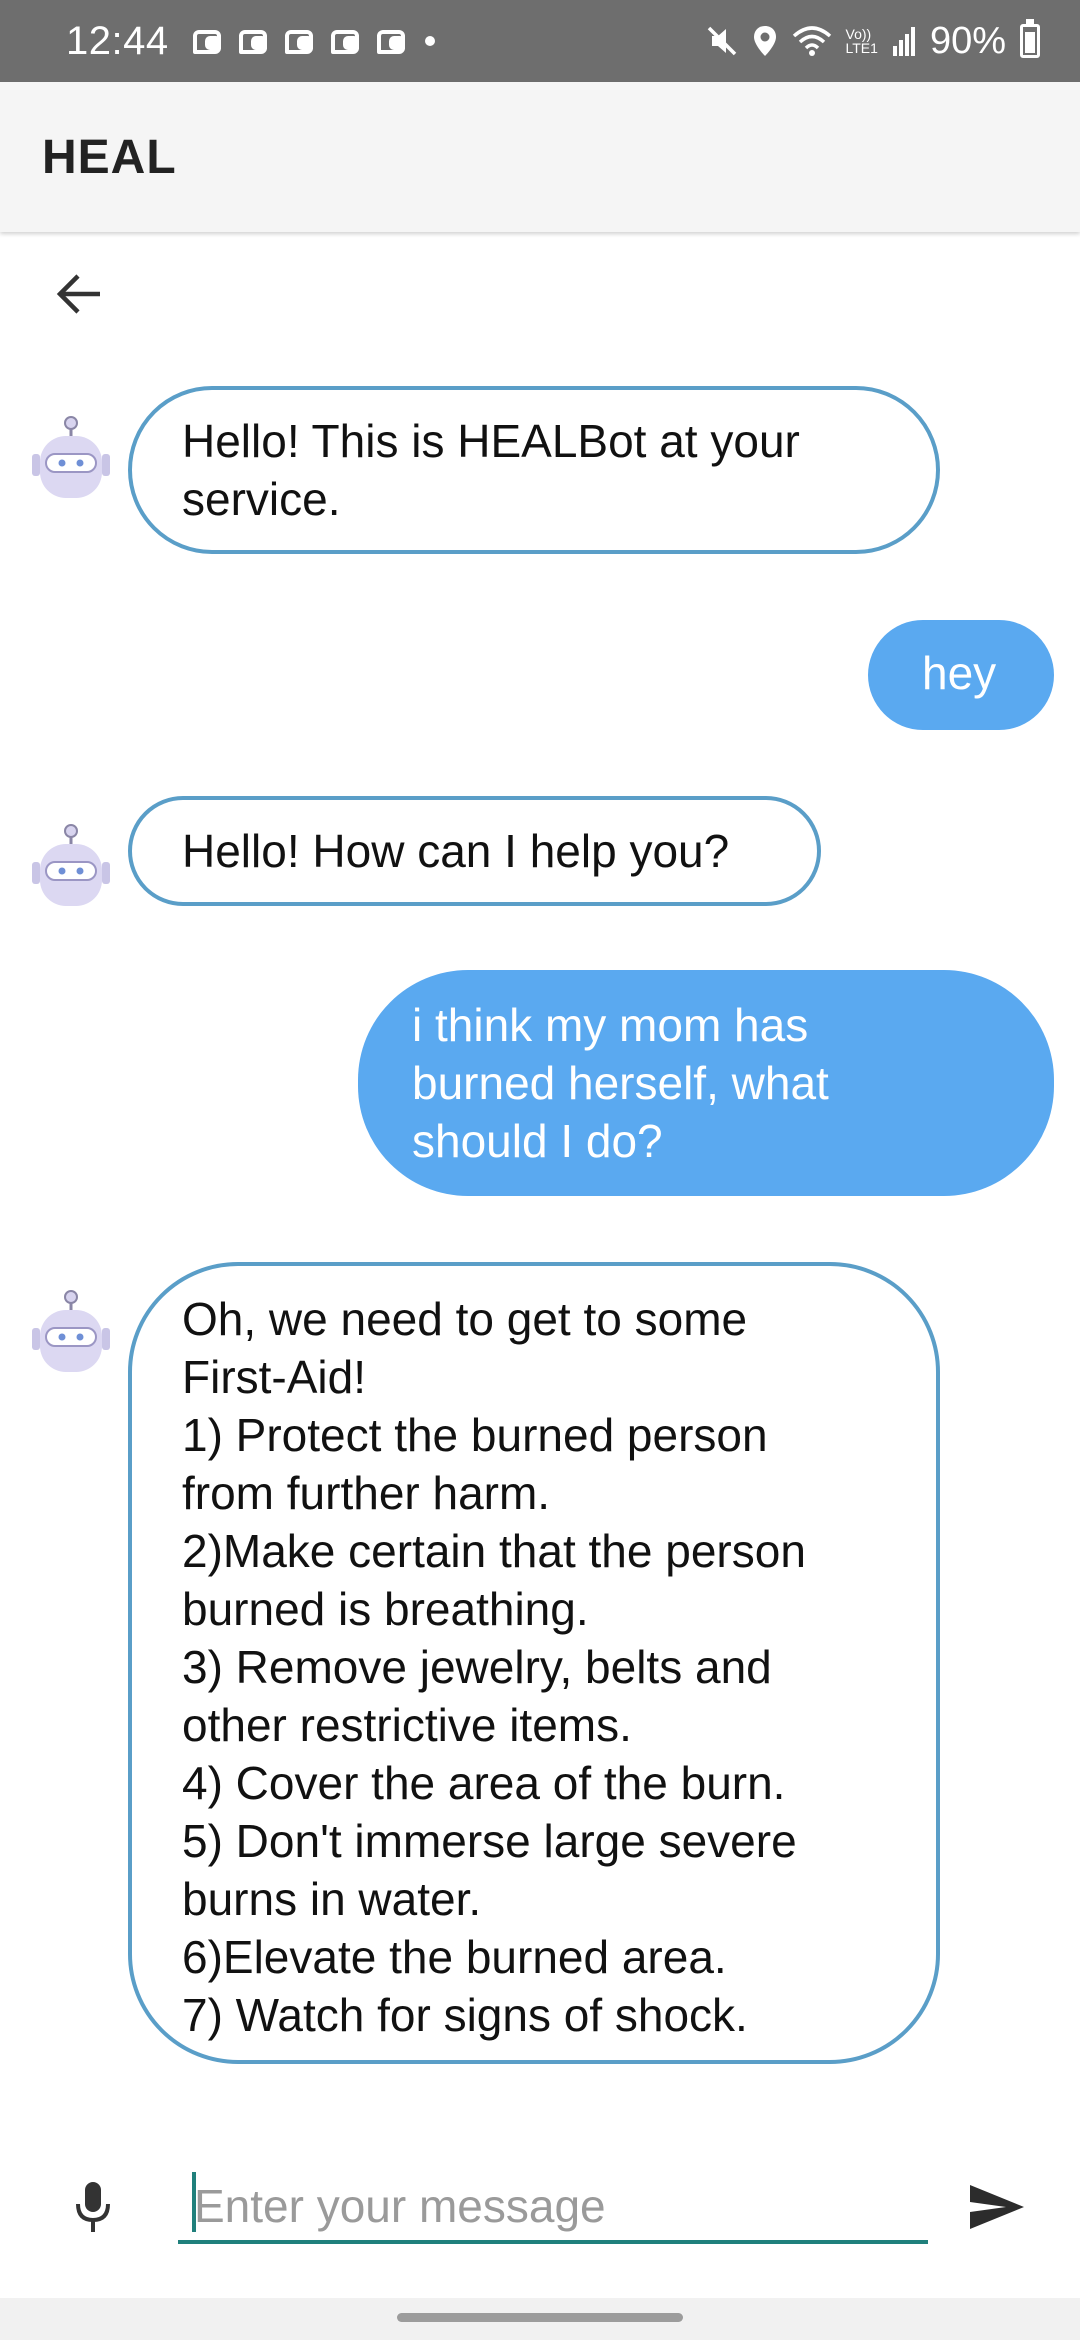  I want to click on wifi-icon, so click(811, 41).